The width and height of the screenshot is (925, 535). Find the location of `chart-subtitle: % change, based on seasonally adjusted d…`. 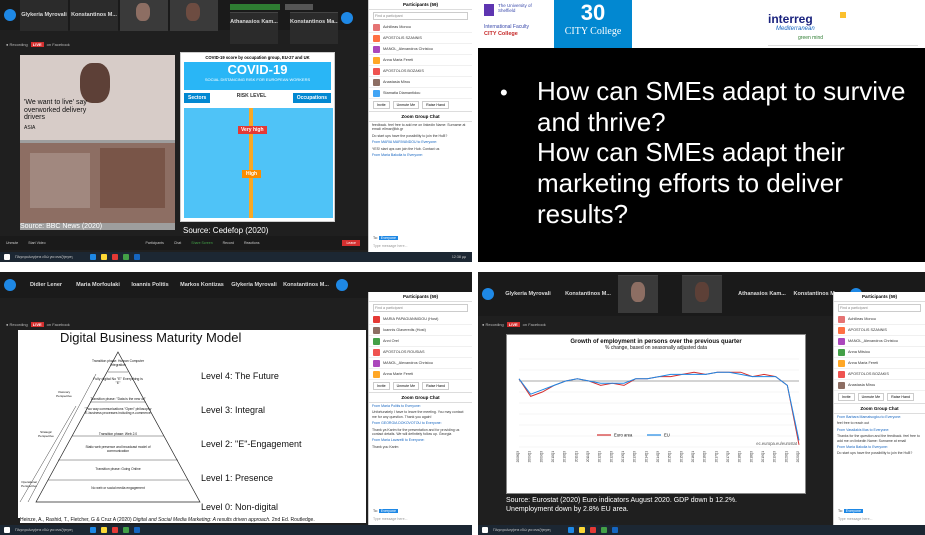

chart-subtitle: % change, based on seasonally adjusted d… is located at coordinates (656, 348).